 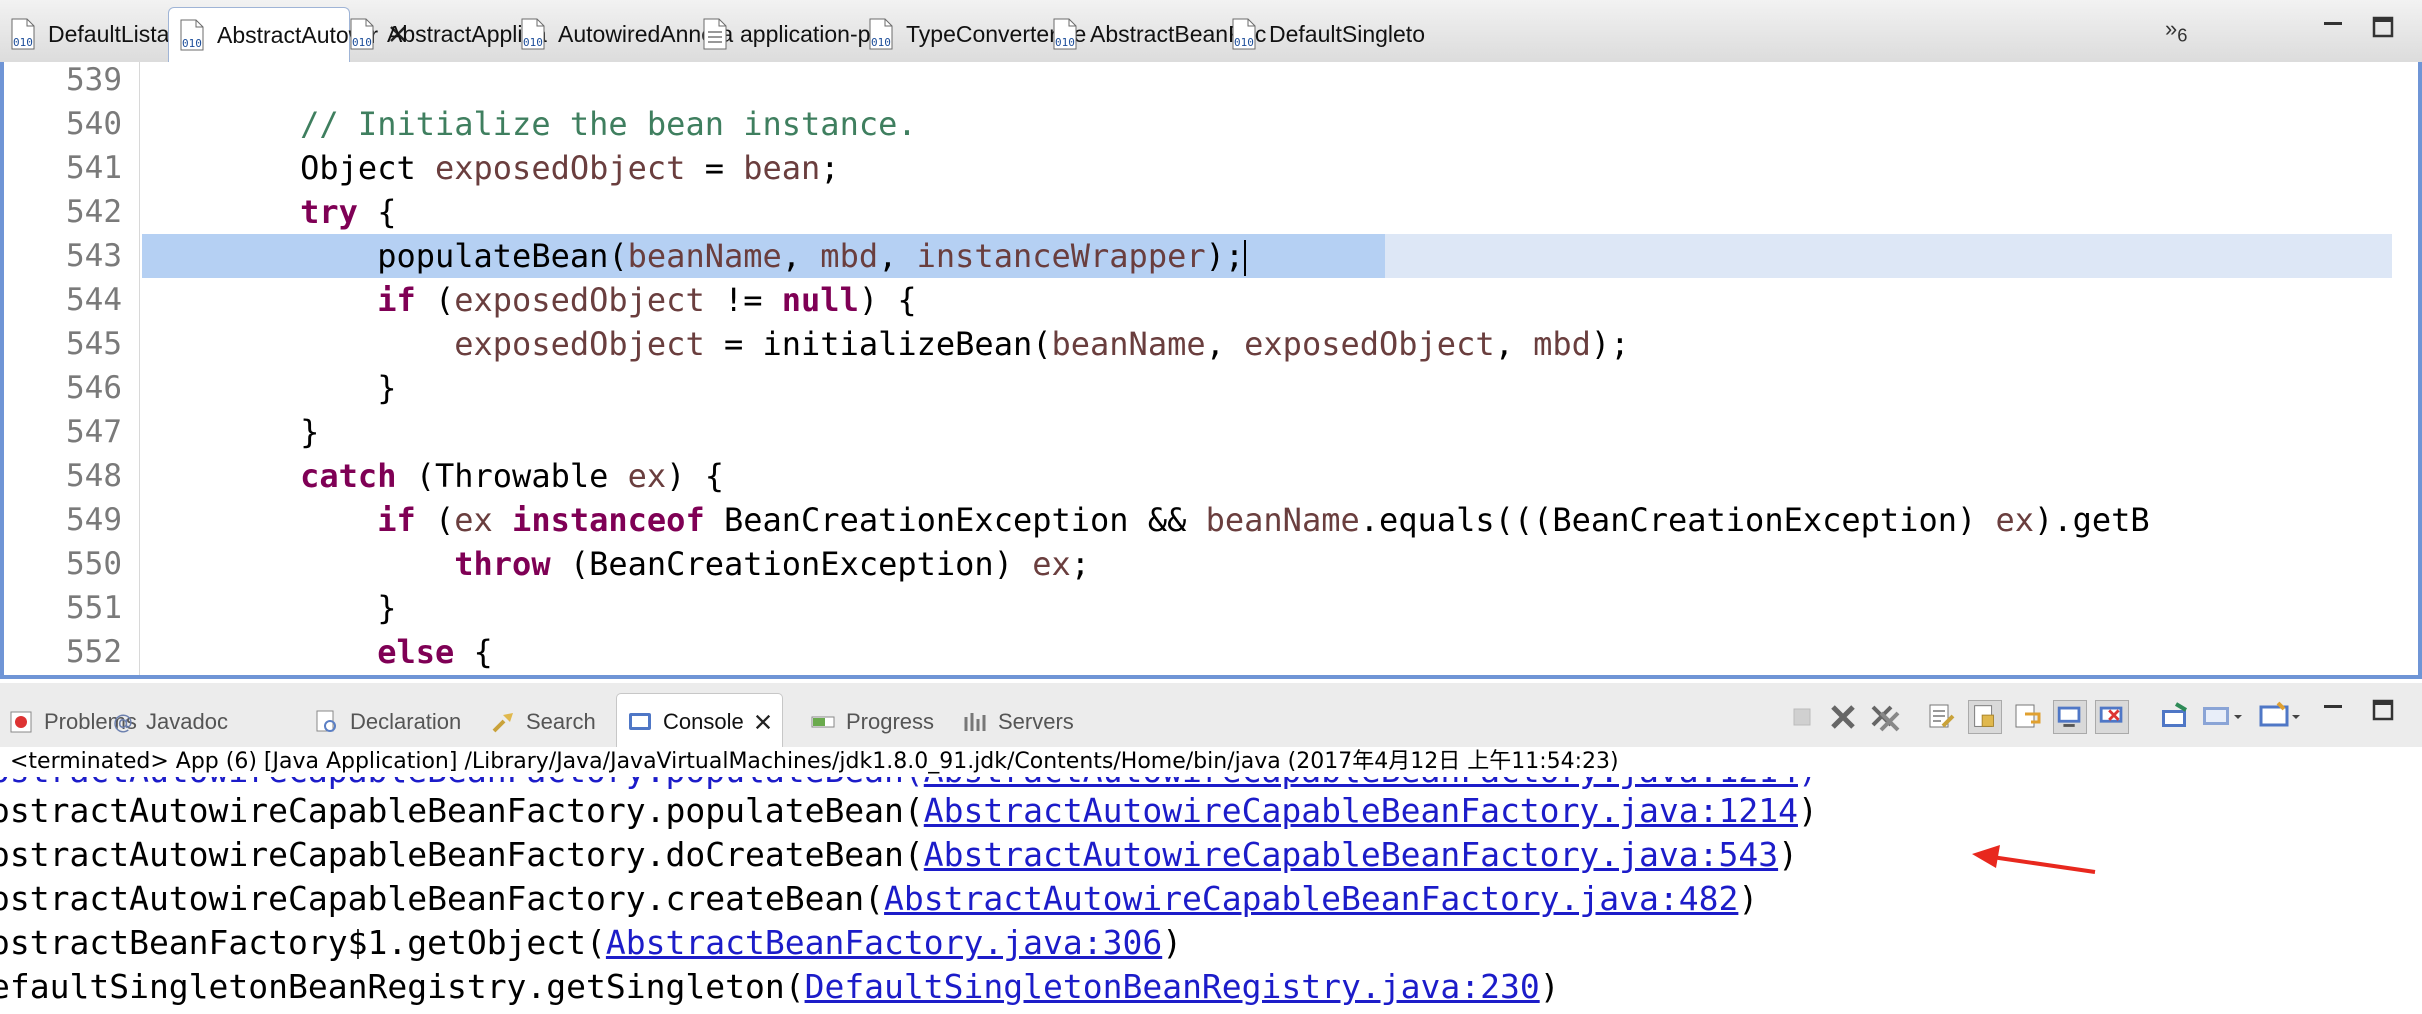 I want to click on show-on-stderr-icon, so click(x=2112, y=717).